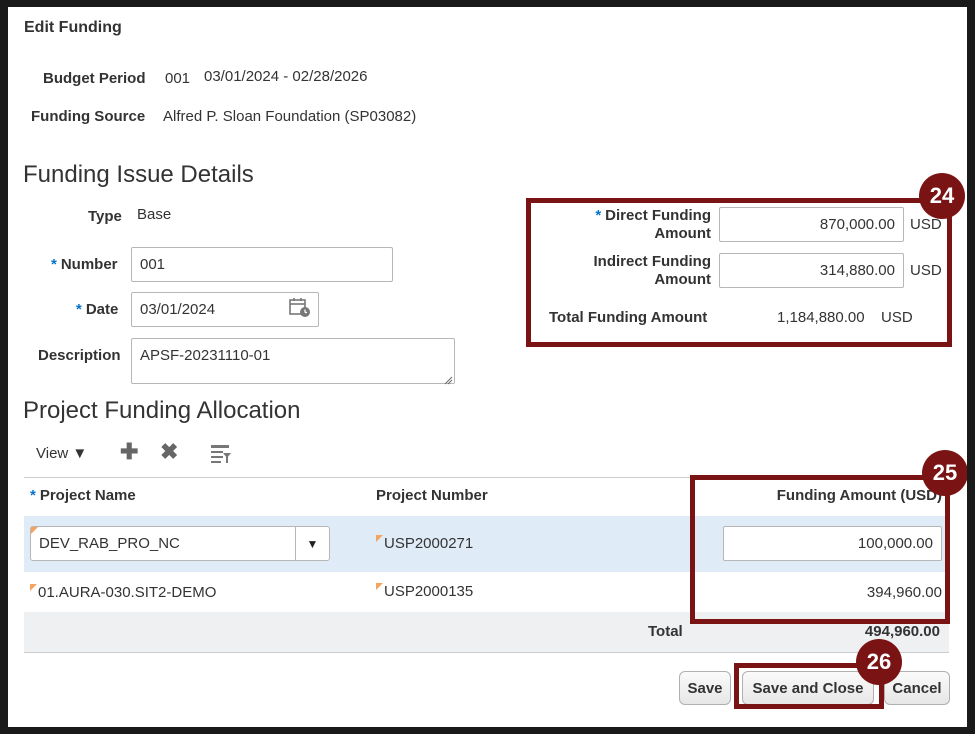 This screenshot has width=975, height=734. What do you see at coordinates (942, 196) in the screenshot?
I see `step-badge-24: 24` at bounding box center [942, 196].